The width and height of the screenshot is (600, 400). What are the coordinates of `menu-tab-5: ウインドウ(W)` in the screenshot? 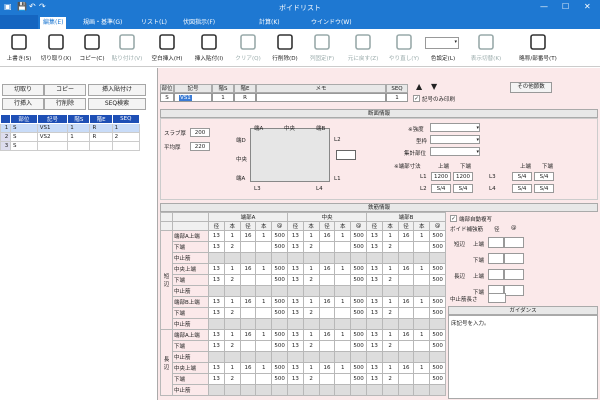 It's located at (331, 23).